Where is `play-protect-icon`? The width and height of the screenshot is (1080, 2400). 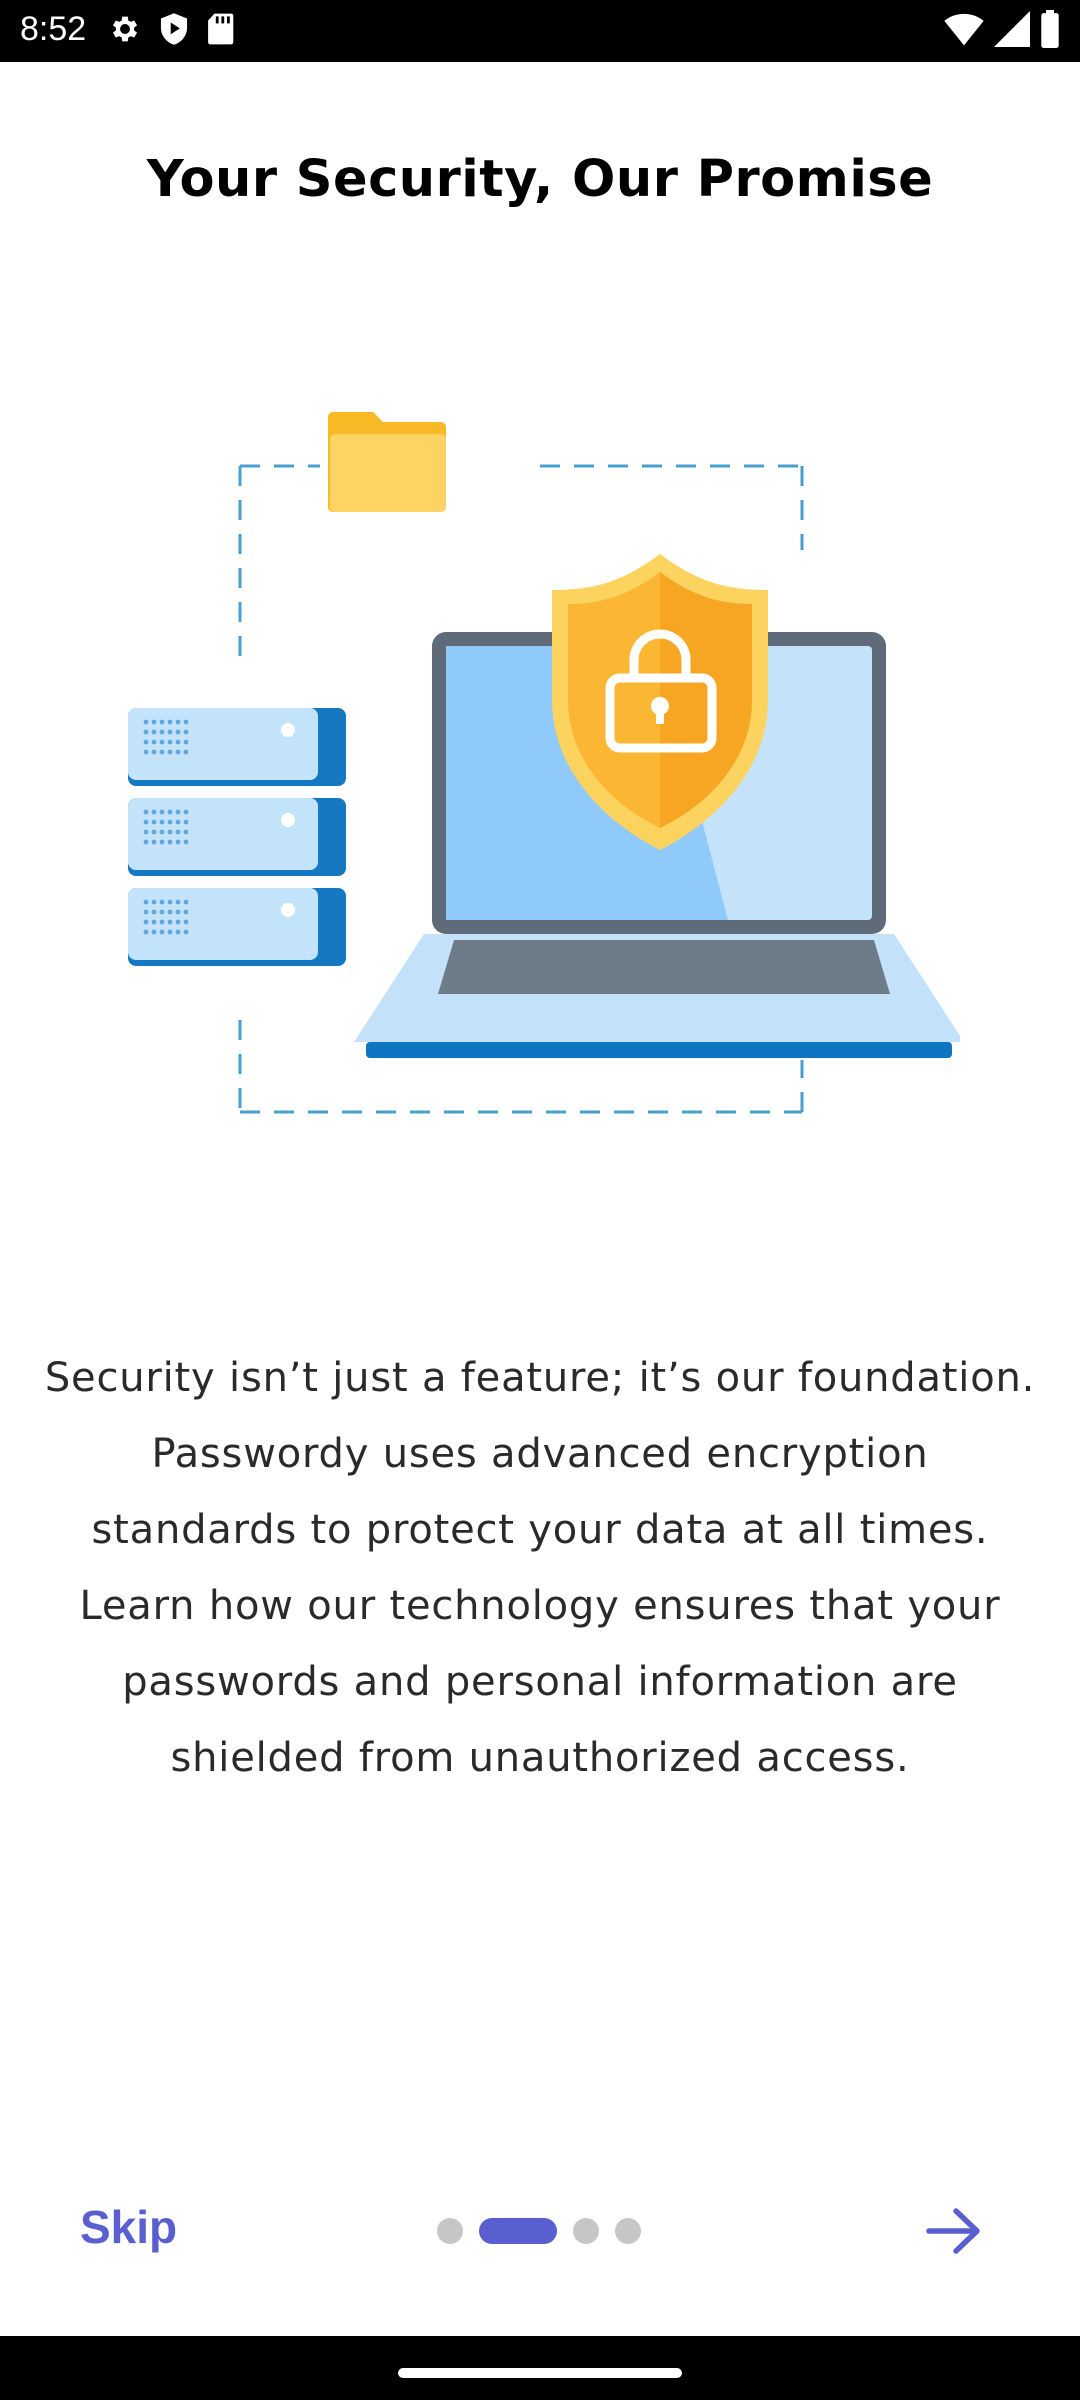 play-protect-icon is located at coordinates (174, 31).